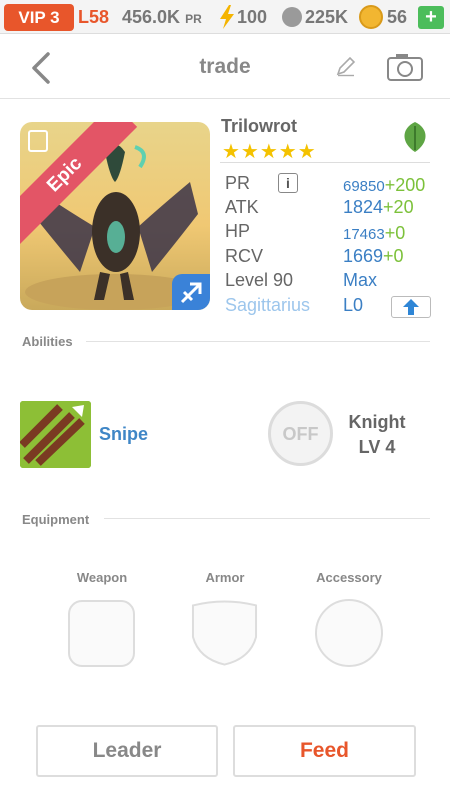 The width and height of the screenshot is (450, 800). I want to click on toggle-state: OFF, so click(300, 434).